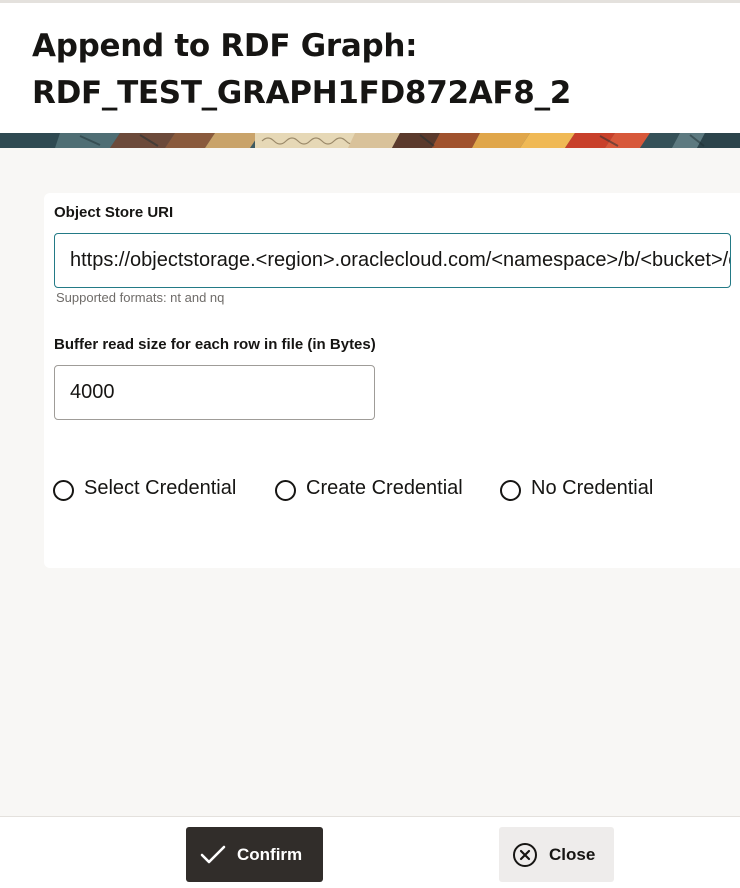 Image resolution: width=740 pixels, height=888 pixels. I want to click on dialog-footer: Confirm Close, so click(370, 852).